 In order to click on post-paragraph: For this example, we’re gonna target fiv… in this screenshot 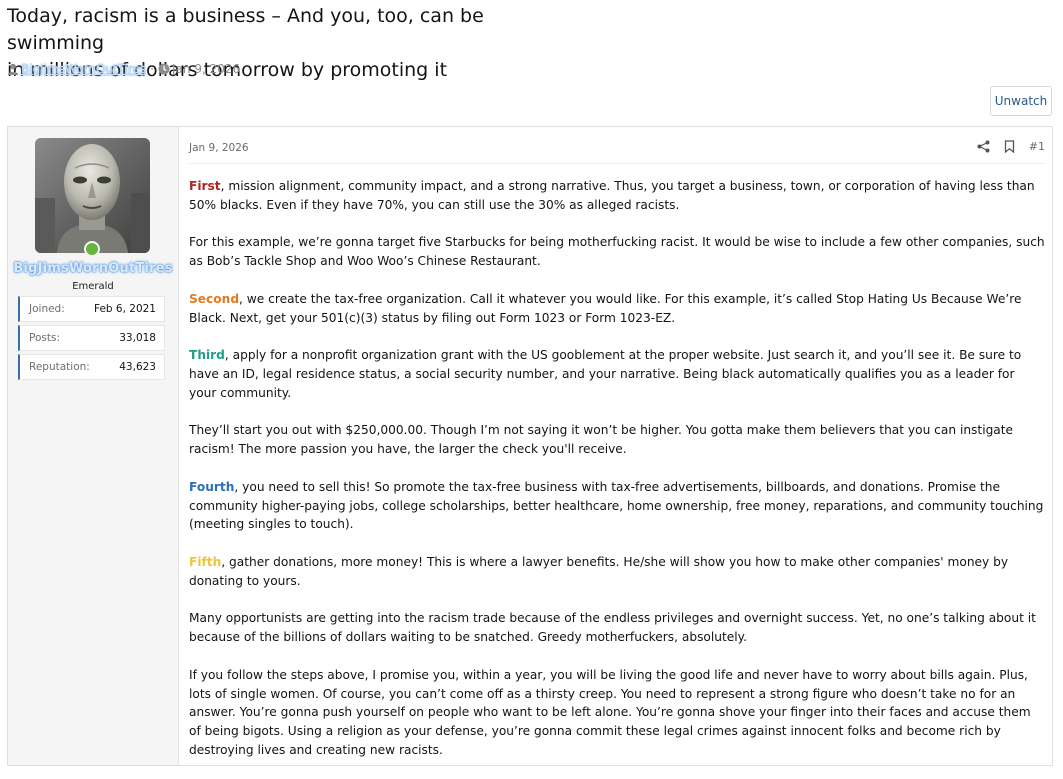, I will do `click(617, 252)`.